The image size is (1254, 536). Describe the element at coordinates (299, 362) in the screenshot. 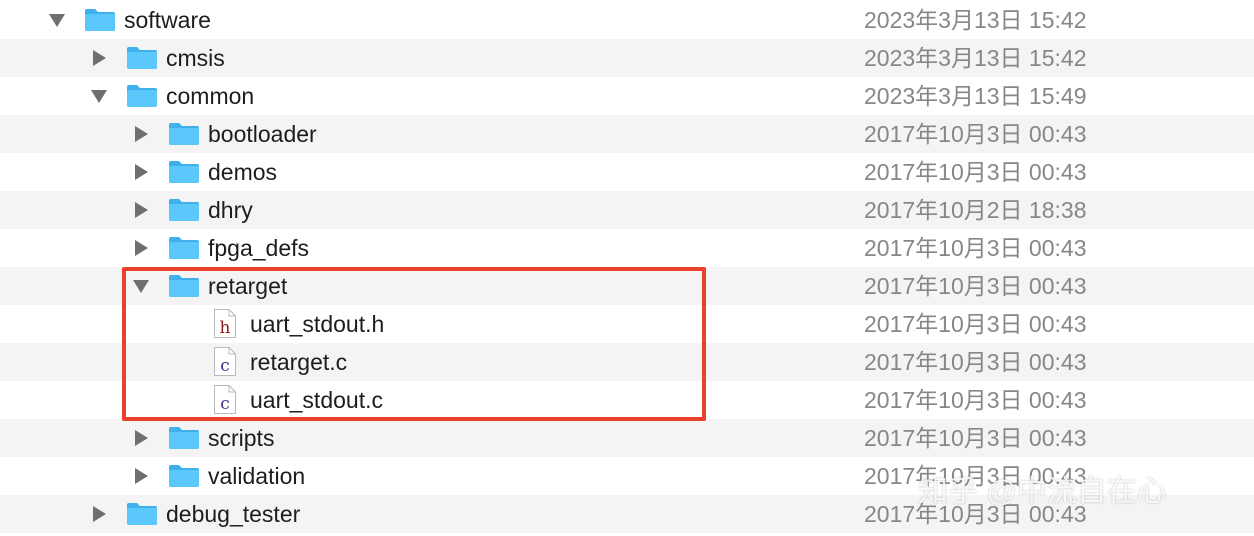

I see `file-name: retarget.c` at that location.